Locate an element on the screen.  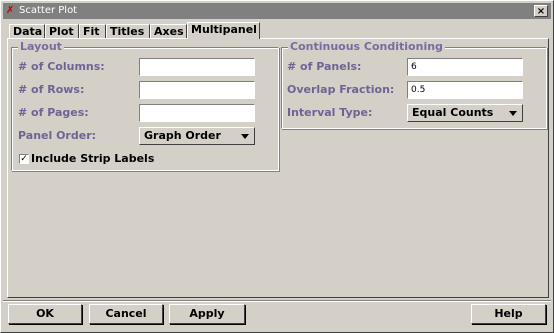
tab-titles: Titles is located at coordinates (128, 31).